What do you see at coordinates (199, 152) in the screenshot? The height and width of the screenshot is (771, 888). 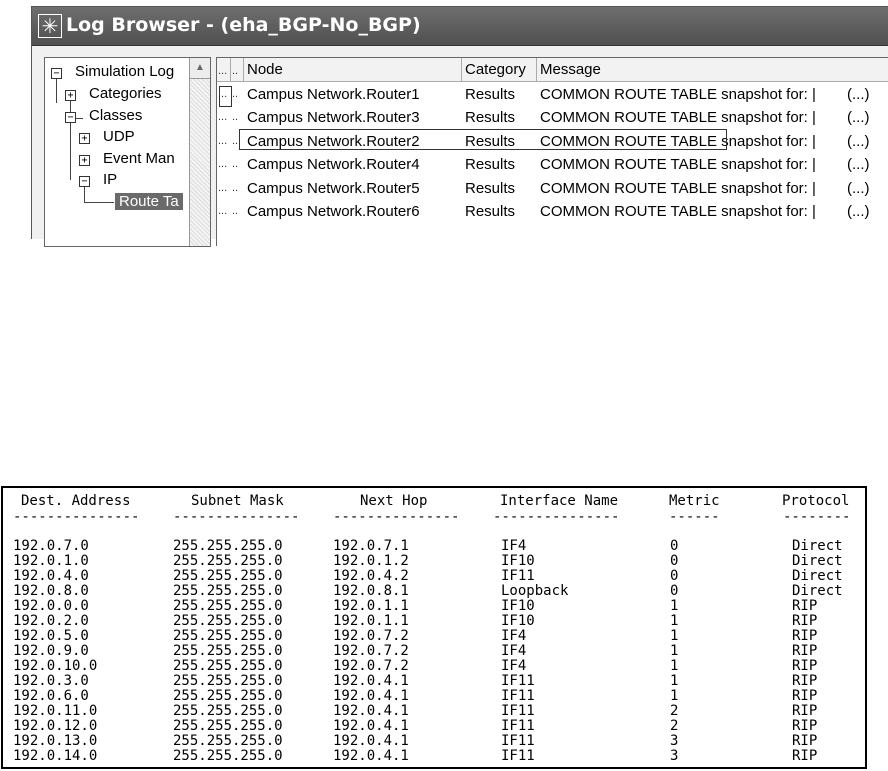 I see `tree-scrollbar: ▲` at bounding box center [199, 152].